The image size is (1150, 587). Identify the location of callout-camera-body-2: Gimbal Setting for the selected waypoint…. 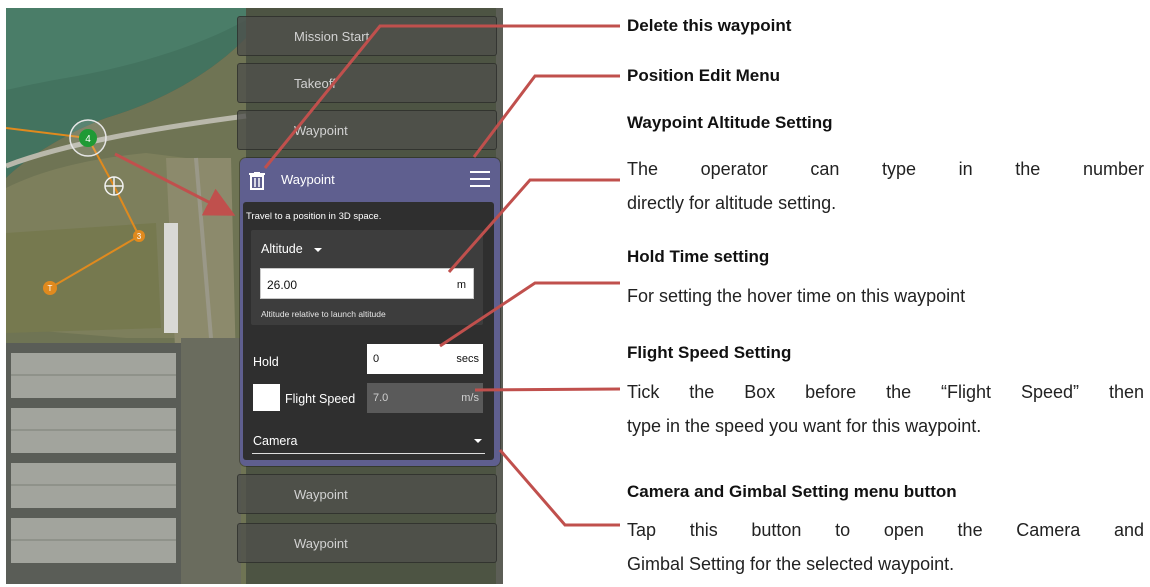
(791, 564).